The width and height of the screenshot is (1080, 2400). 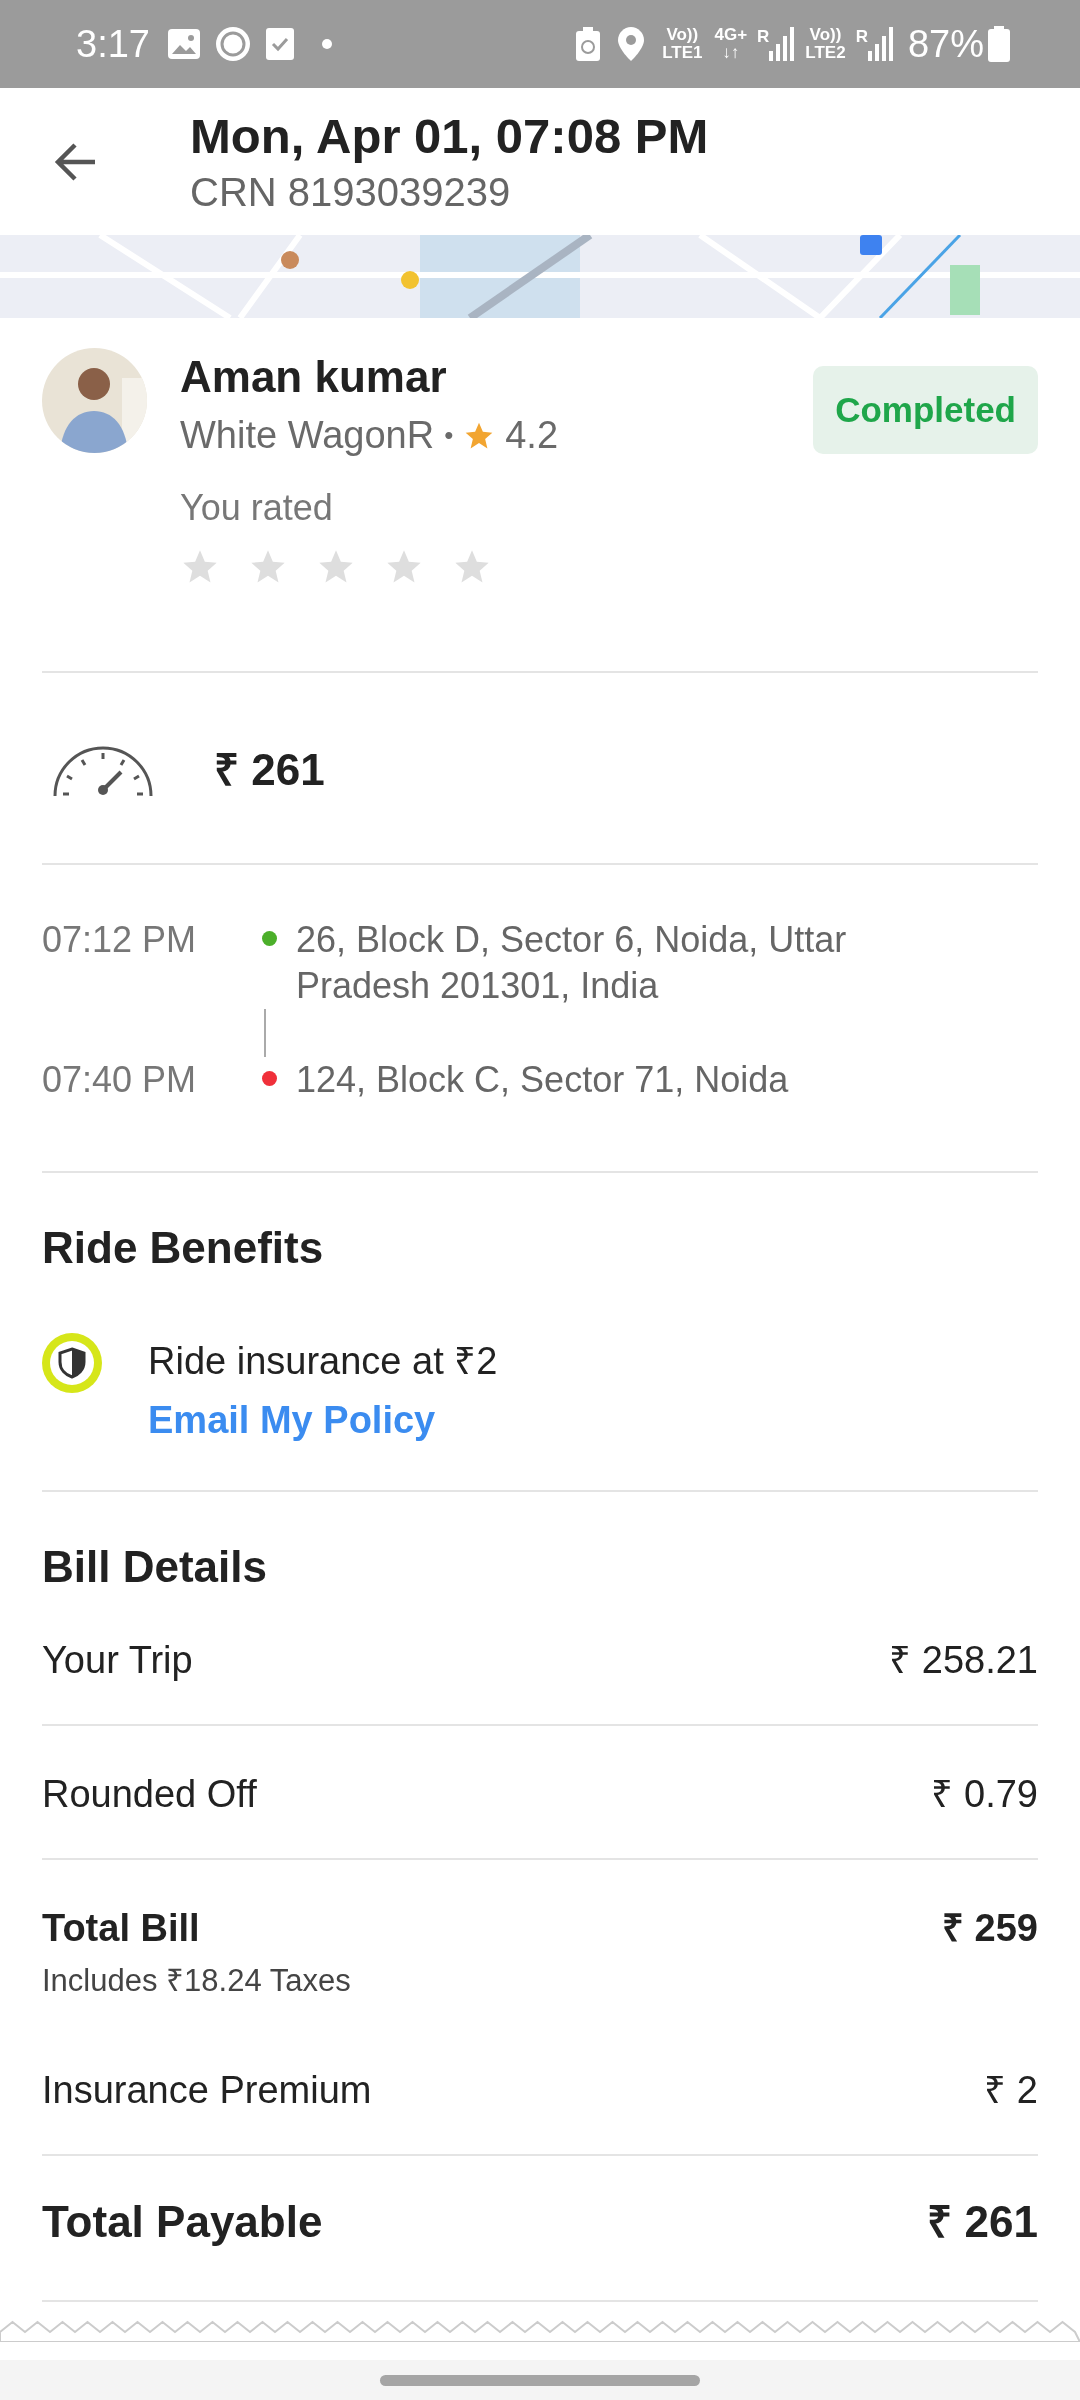 What do you see at coordinates (731, 53) in the screenshot?
I see `network-label: ↓↑` at bounding box center [731, 53].